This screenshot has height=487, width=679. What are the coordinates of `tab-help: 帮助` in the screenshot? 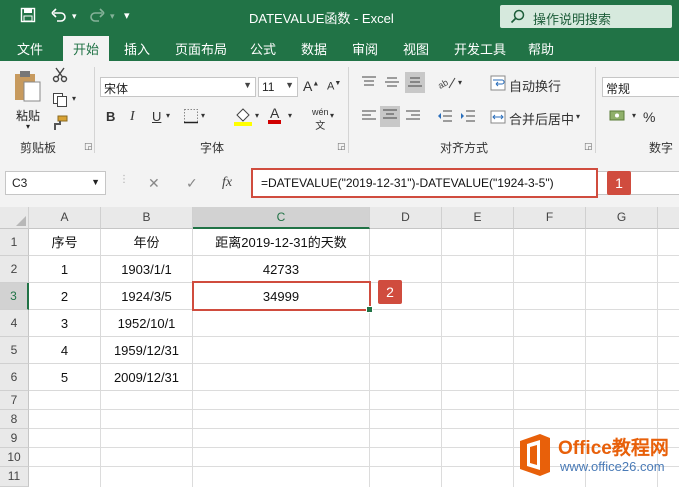 It's located at (541, 48).